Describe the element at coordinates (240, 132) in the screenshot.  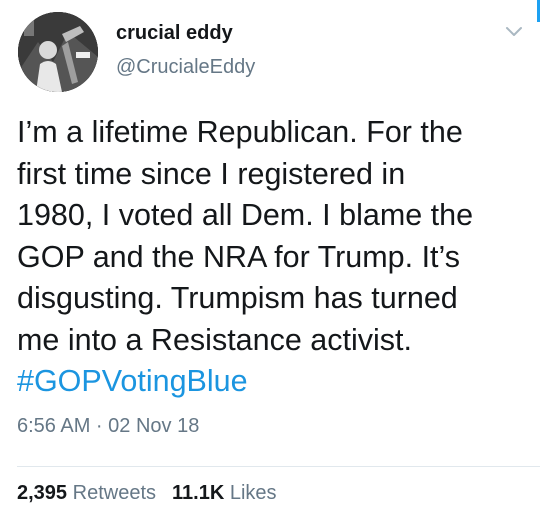
I see `tweet-text-line: I’m a lifetime Republican. For the` at that location.